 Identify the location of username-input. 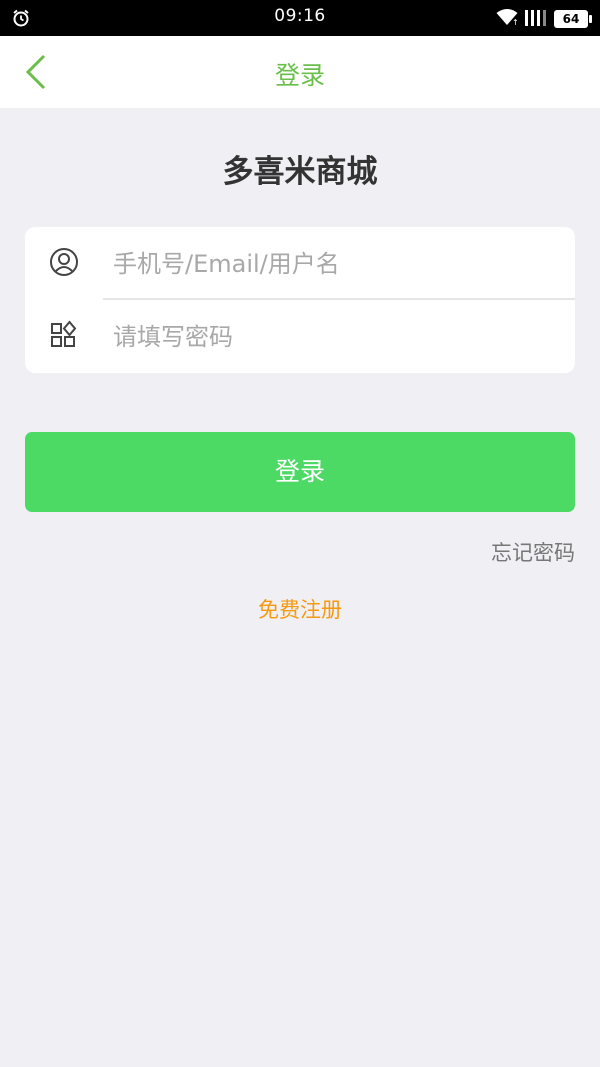
(333, 264).